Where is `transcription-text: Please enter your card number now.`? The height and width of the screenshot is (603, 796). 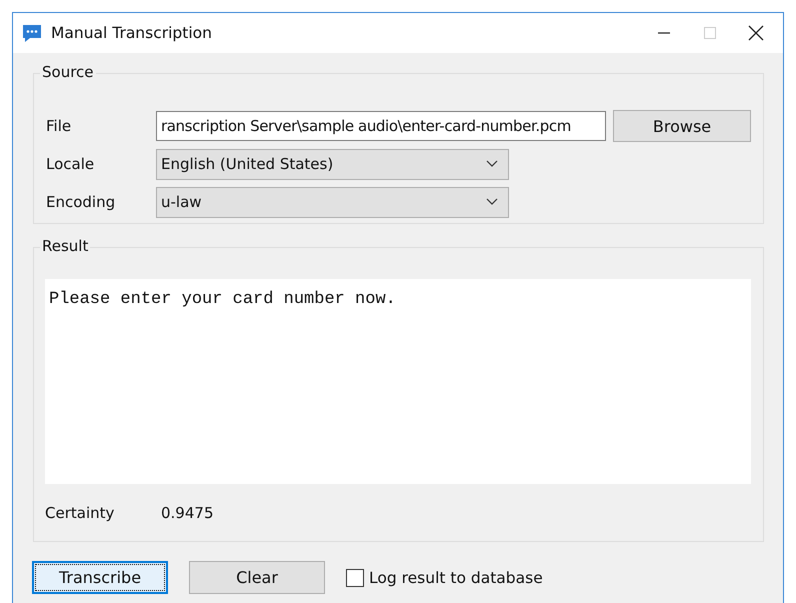 transcription-text: Please enter your card number now. is located at coordinates (222, 299).